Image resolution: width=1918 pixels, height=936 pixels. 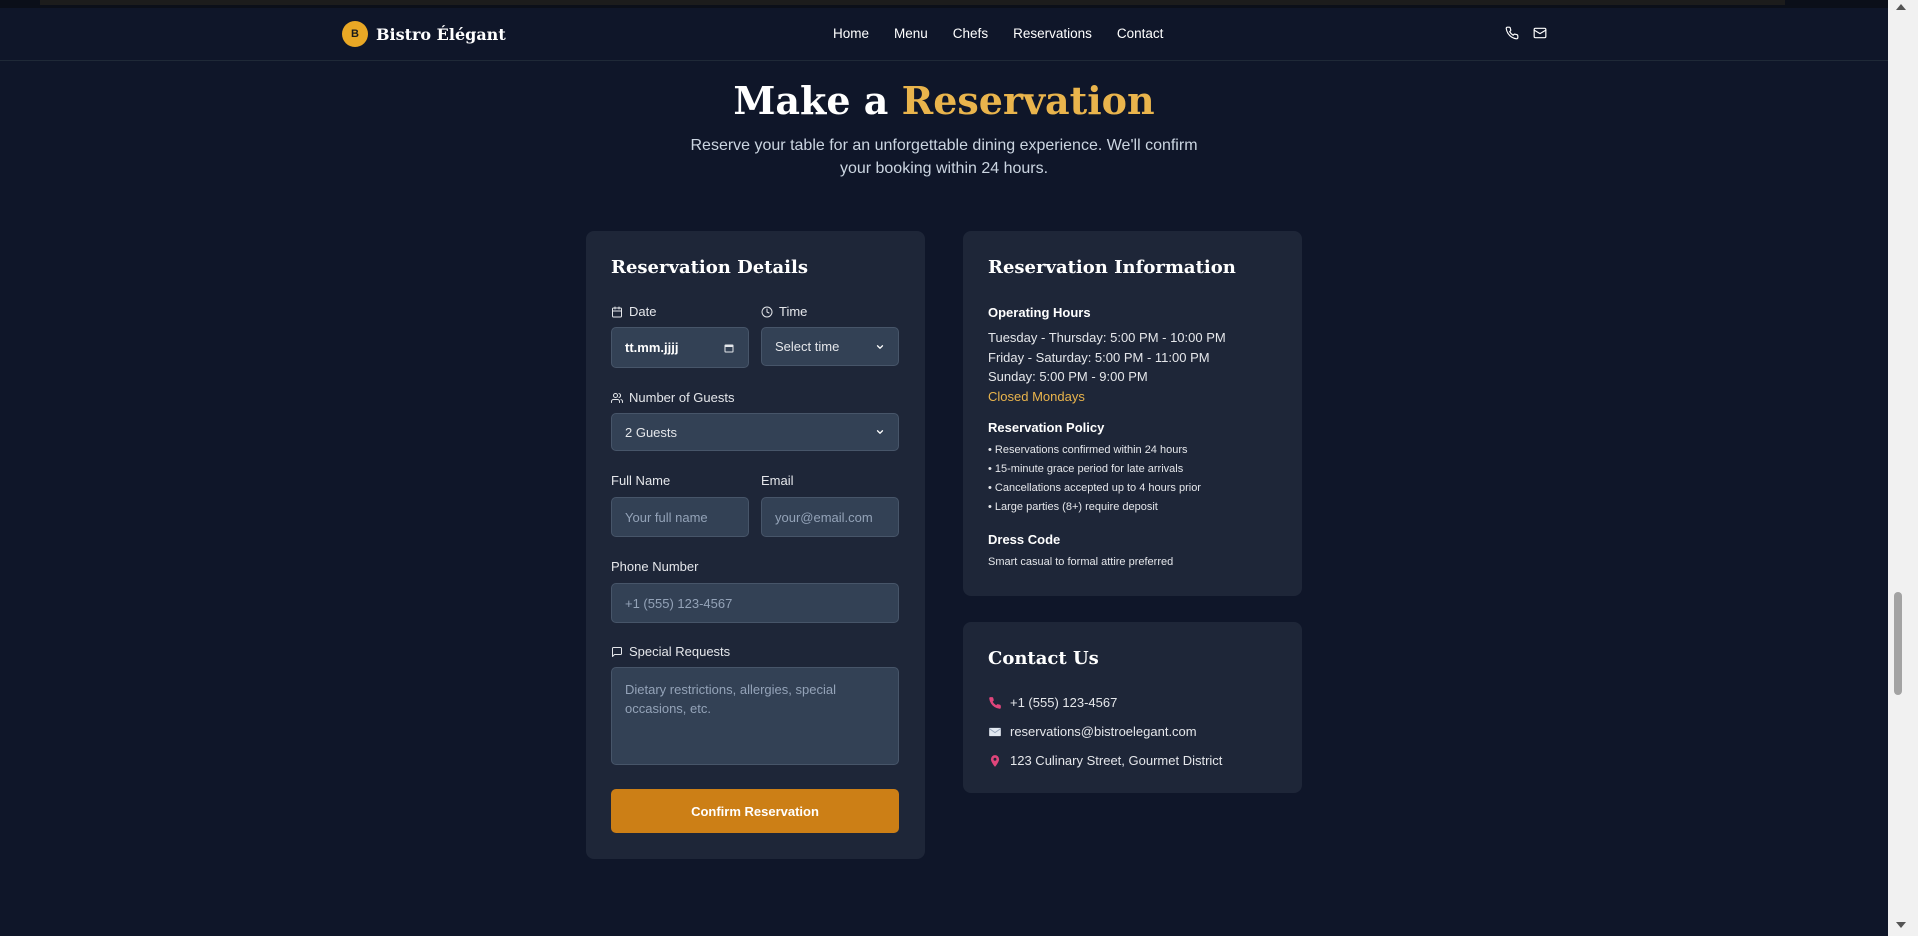 I want to click on nav-link-home: Home, so click(x=851, y=33).